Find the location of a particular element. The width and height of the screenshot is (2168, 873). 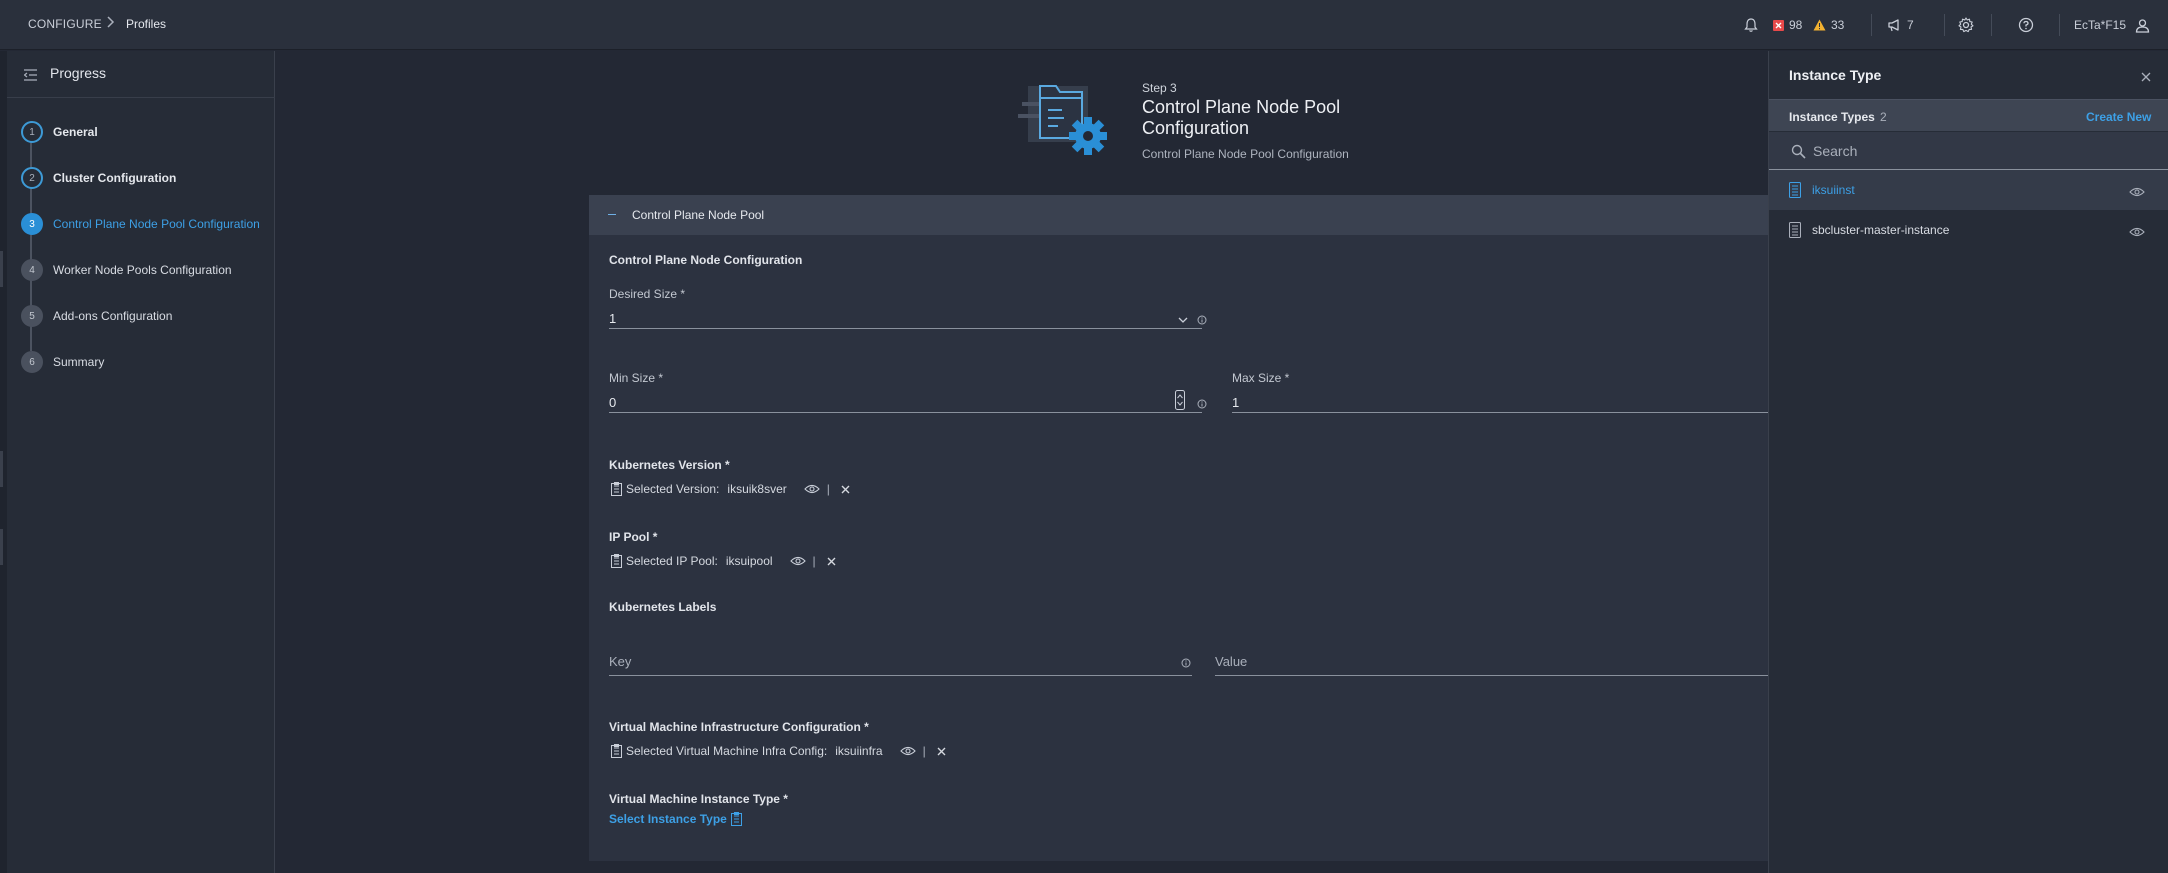

breadcrumb-profiles: Profiles is located at coordinates (146, 24).